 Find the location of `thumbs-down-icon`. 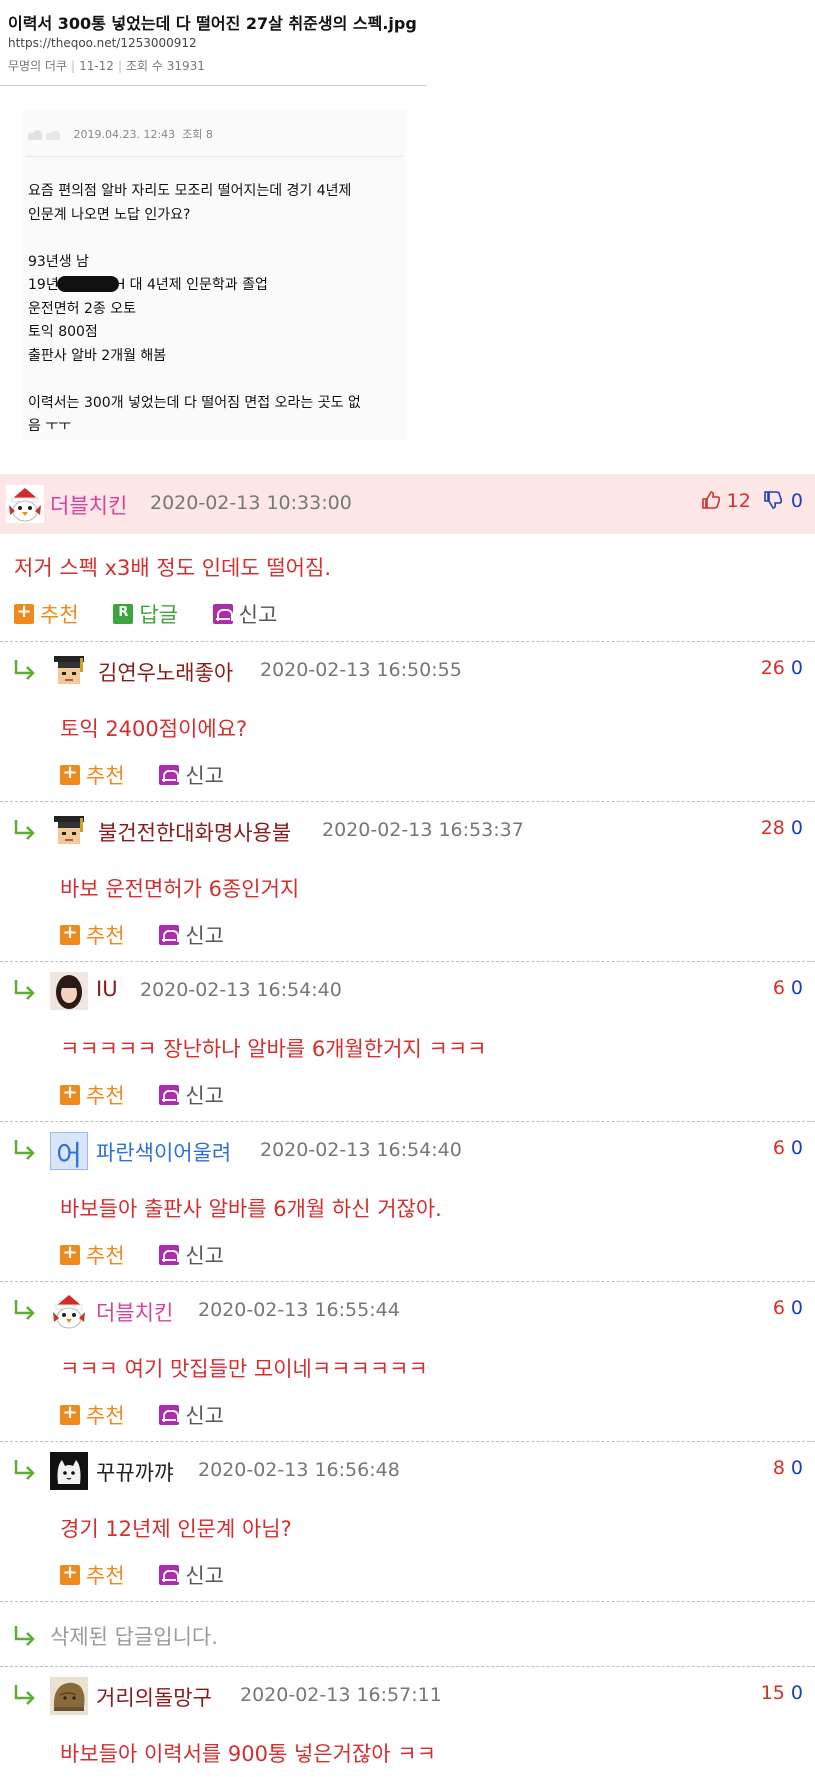

thumbs-down-icon is located at coordinates (773, 500).